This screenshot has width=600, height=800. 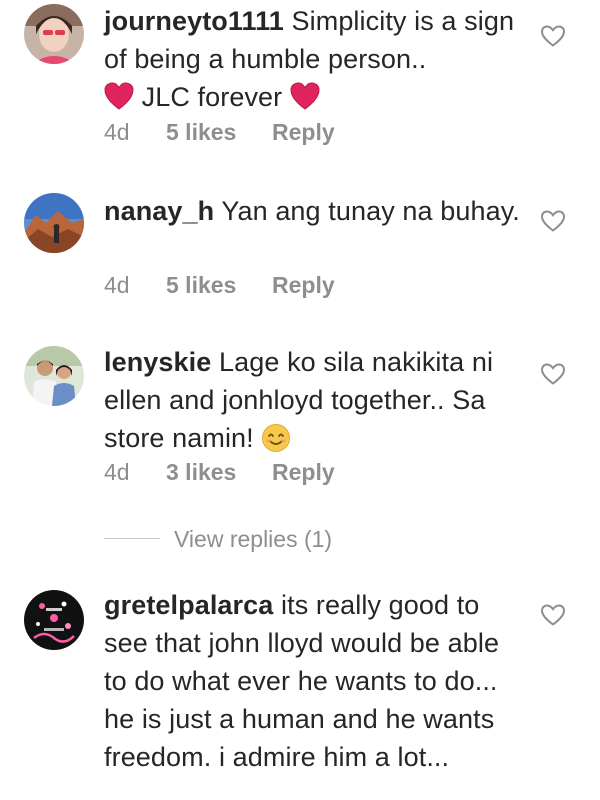 I want to click on comment-username: journeyto1111, so click(x=194, y=21).